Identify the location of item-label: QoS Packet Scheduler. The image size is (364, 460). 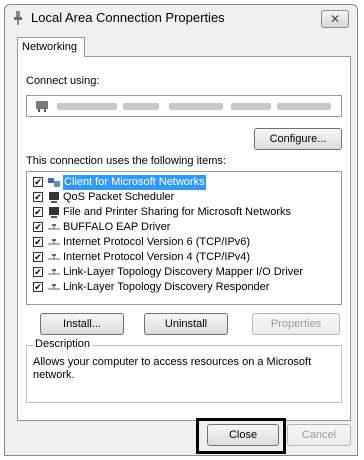
(119, 197).